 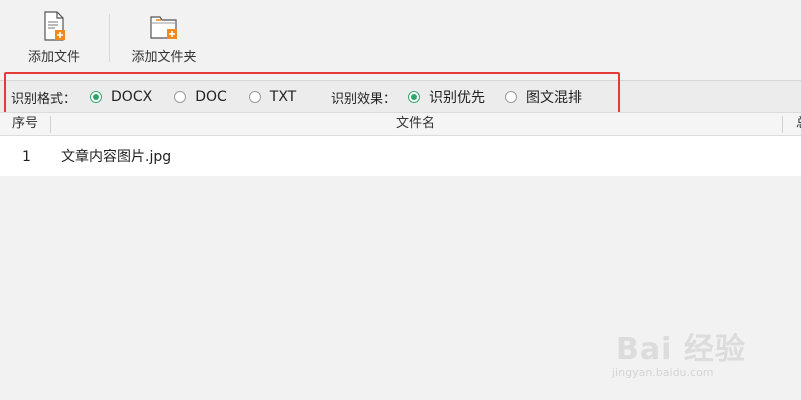 I want to click on add-file-button: 添加文件, so click(x=54, y=39).